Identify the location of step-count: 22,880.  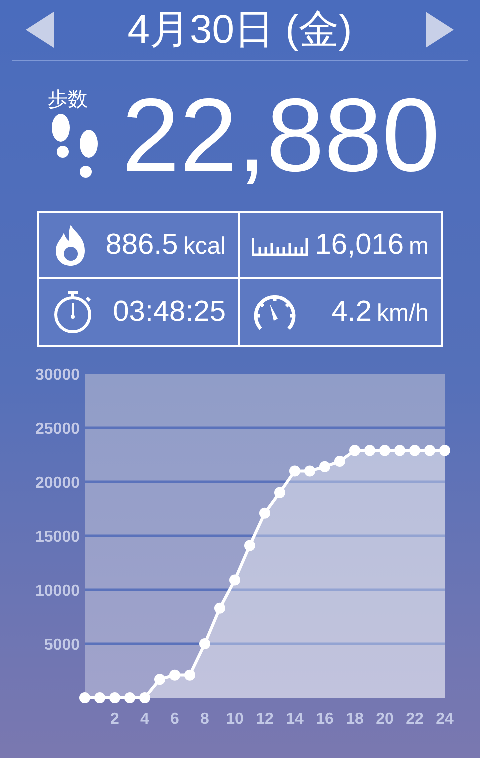
(281, 136).